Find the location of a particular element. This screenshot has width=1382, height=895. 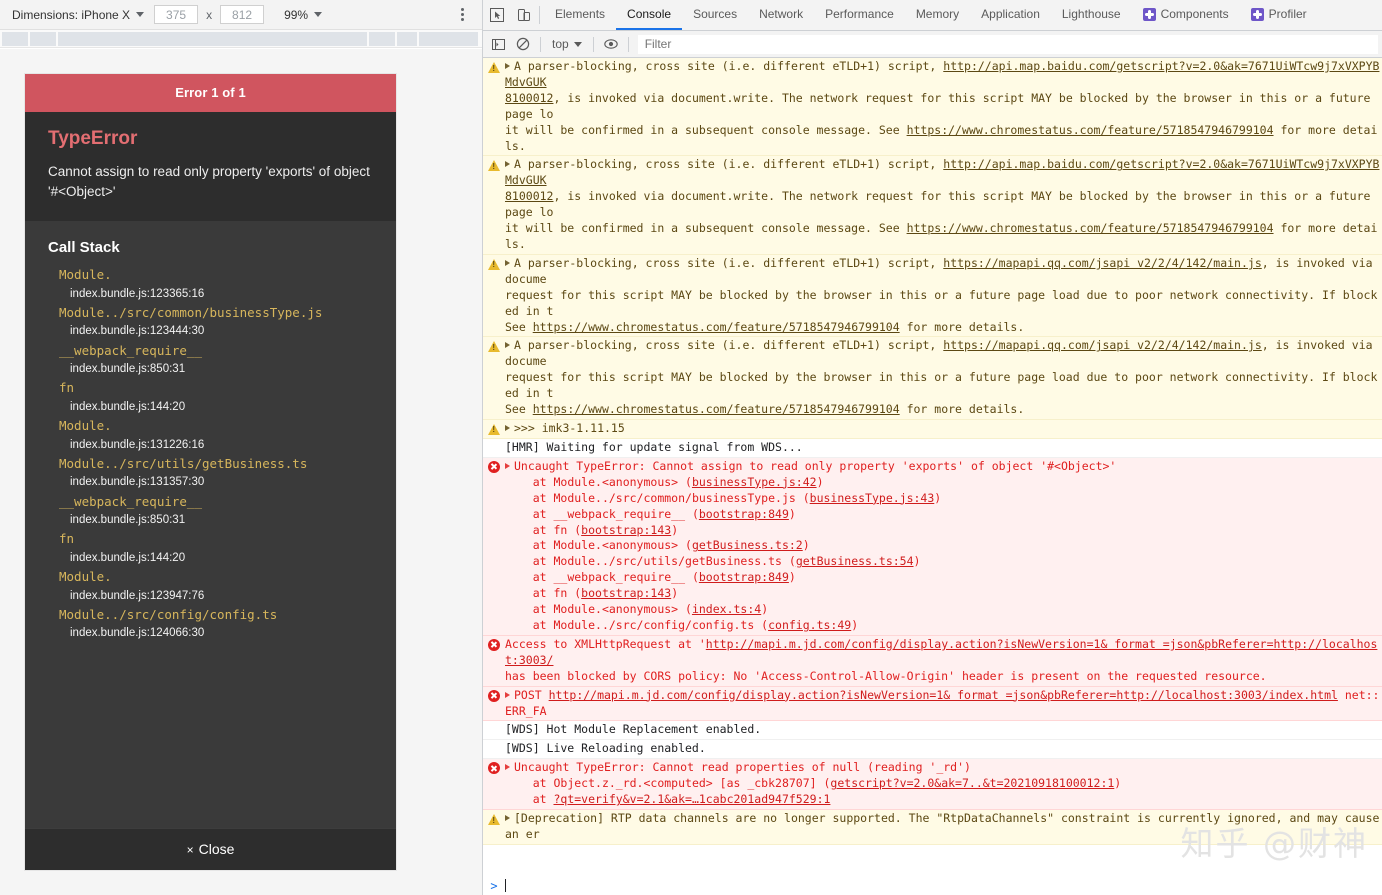

call-stack-frame: Module. index.bundle.js:123947:76 is located at coordinates (210, 586).